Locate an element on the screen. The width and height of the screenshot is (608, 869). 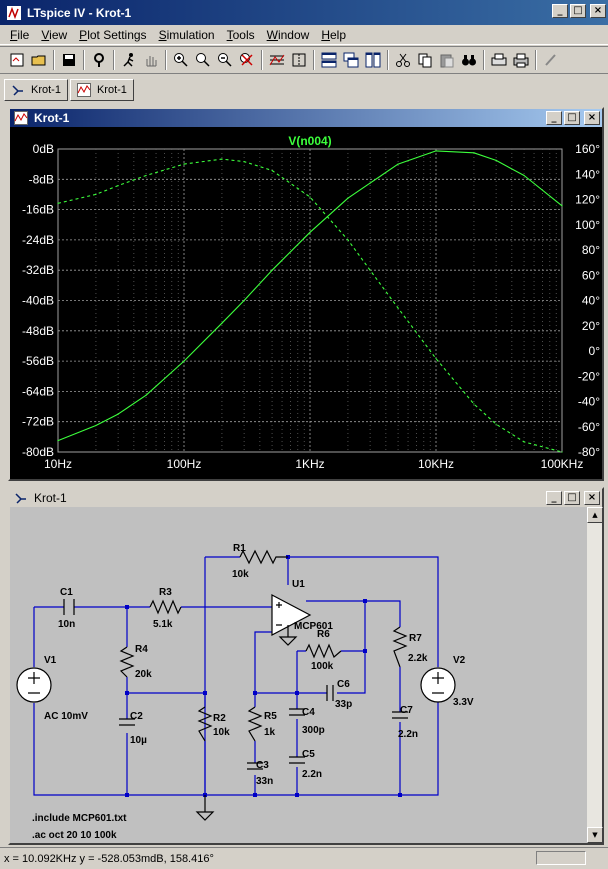
zoom-fit-icon is located at coordinates (247, 60).